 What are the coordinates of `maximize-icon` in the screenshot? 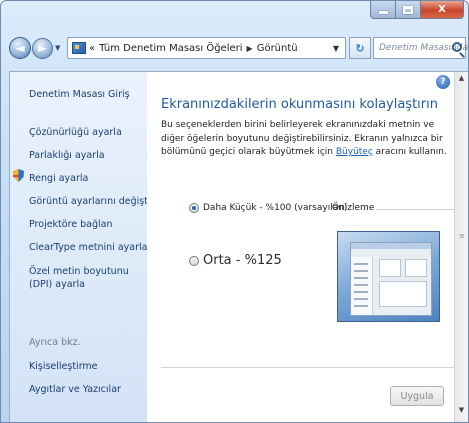 It's located at (408, 9).